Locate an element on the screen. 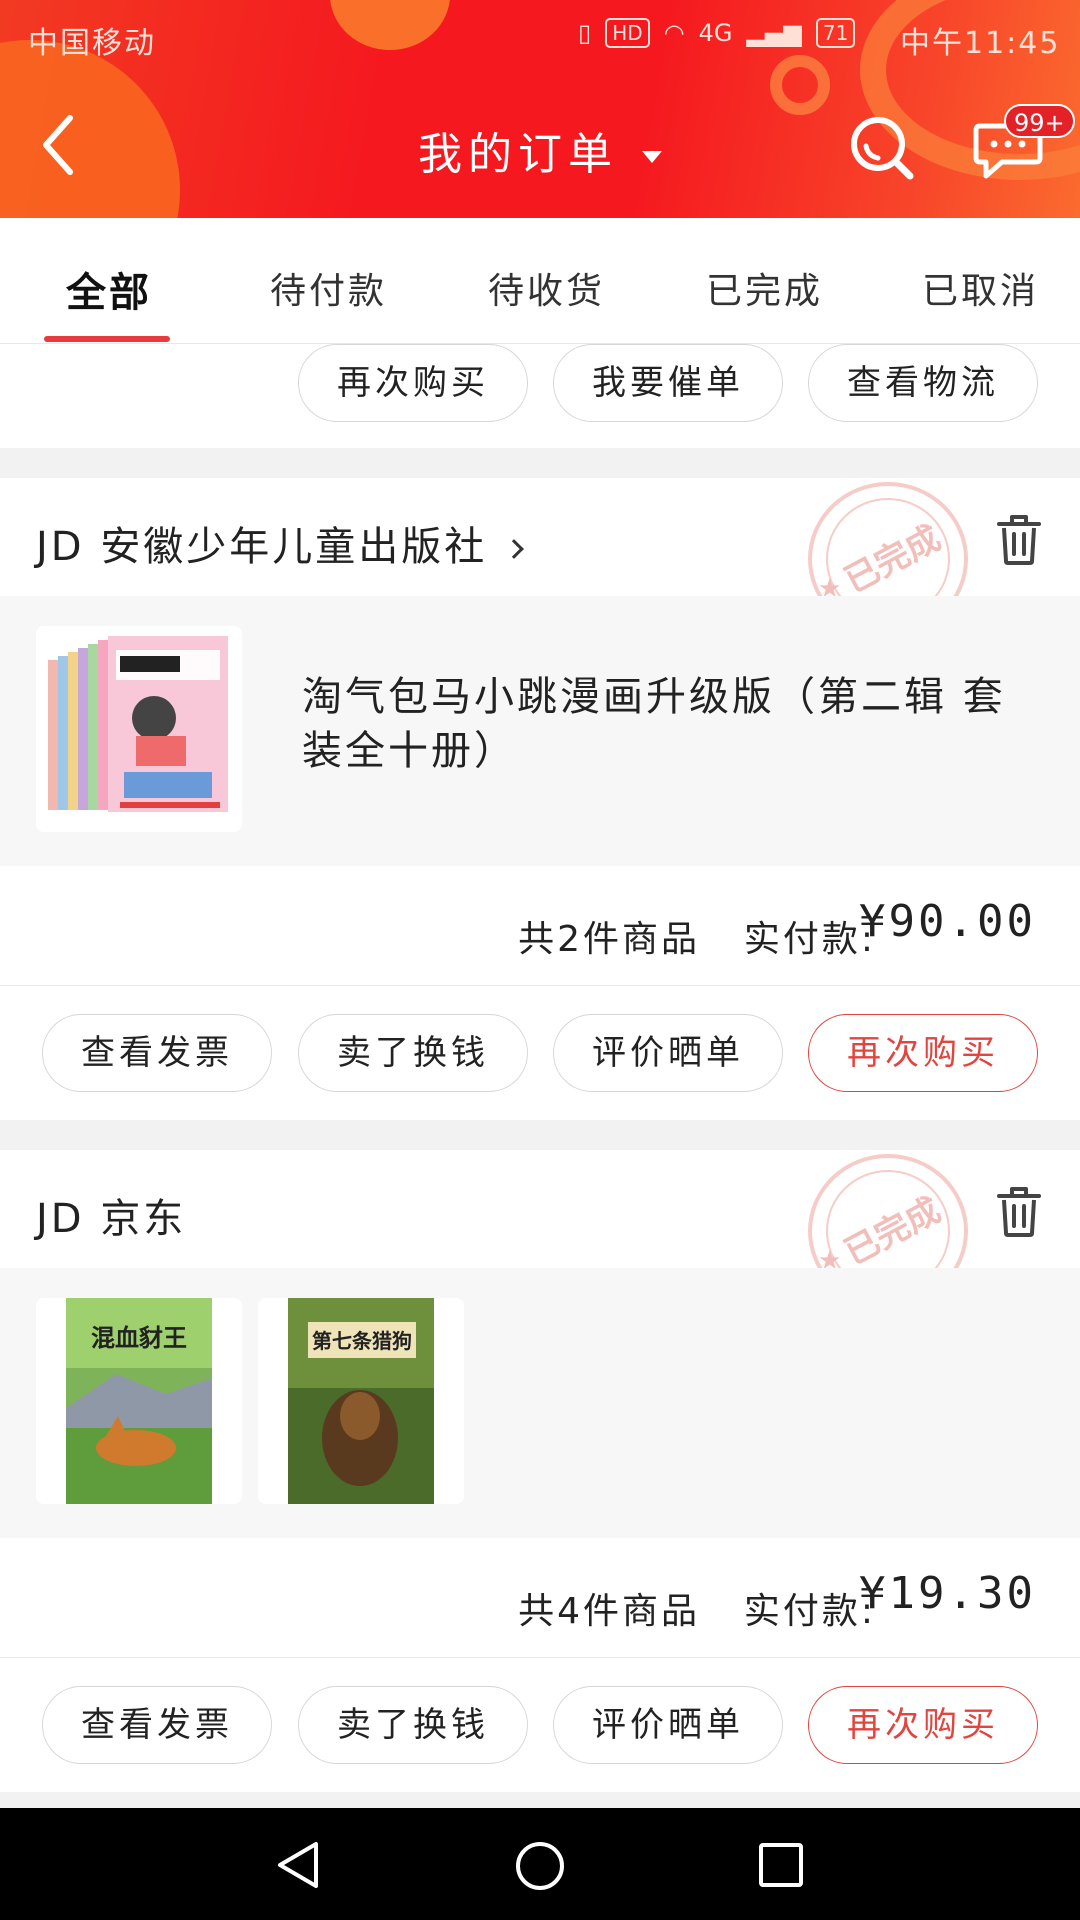  shop-header: JD 安徽少年儿童出版社 已完成 ★ is located at coordinates (540, 557).